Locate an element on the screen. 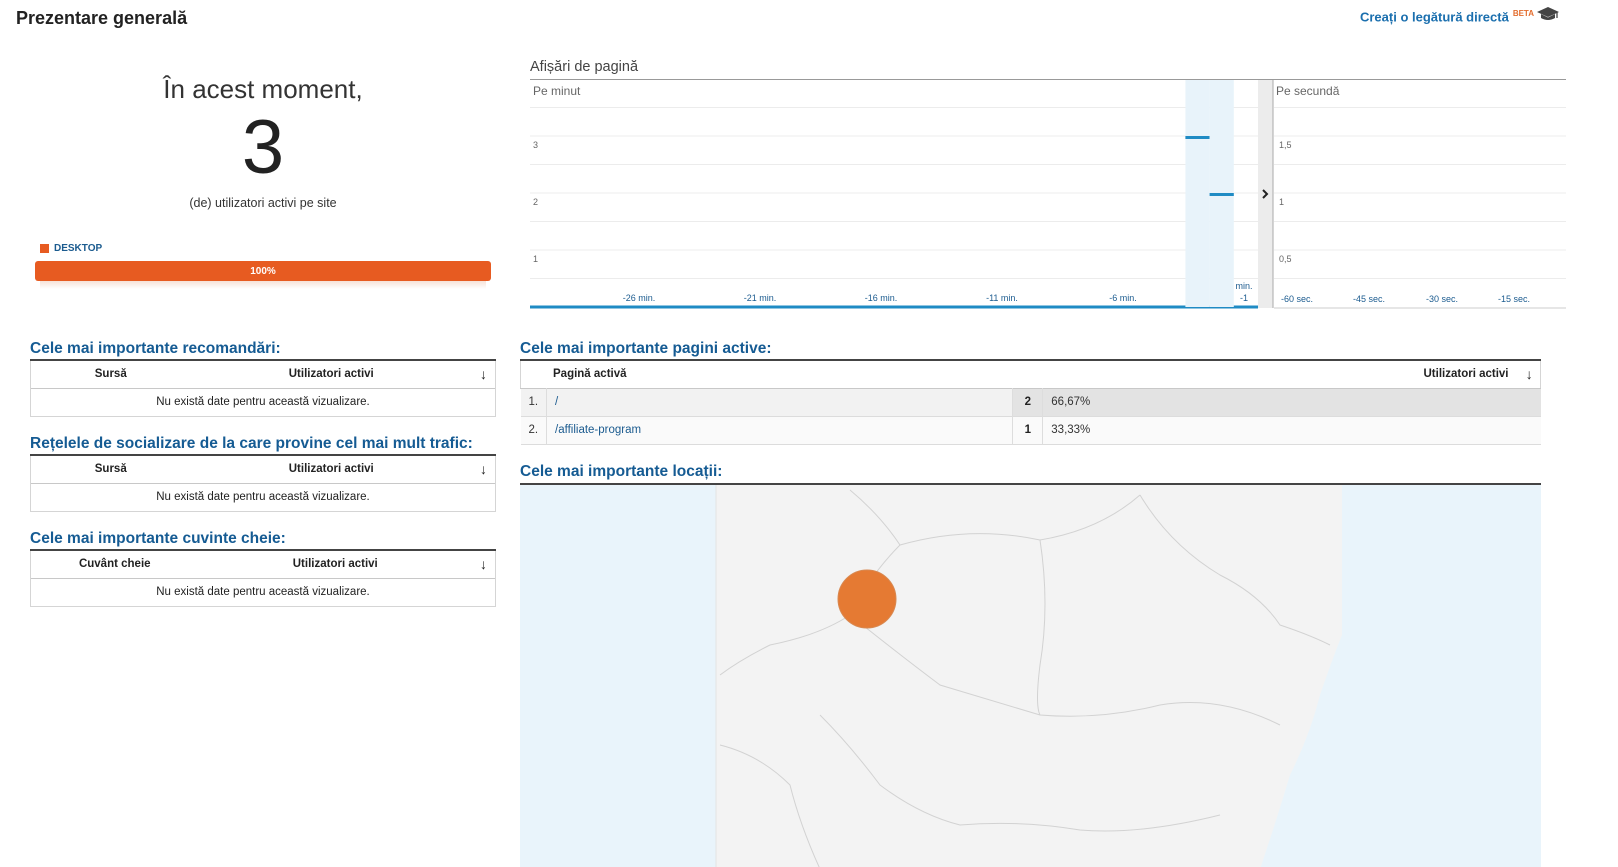 This screenshot has height=867, width=1618. x-tick-label: -6 min. is located at coordinates (1123, 298).